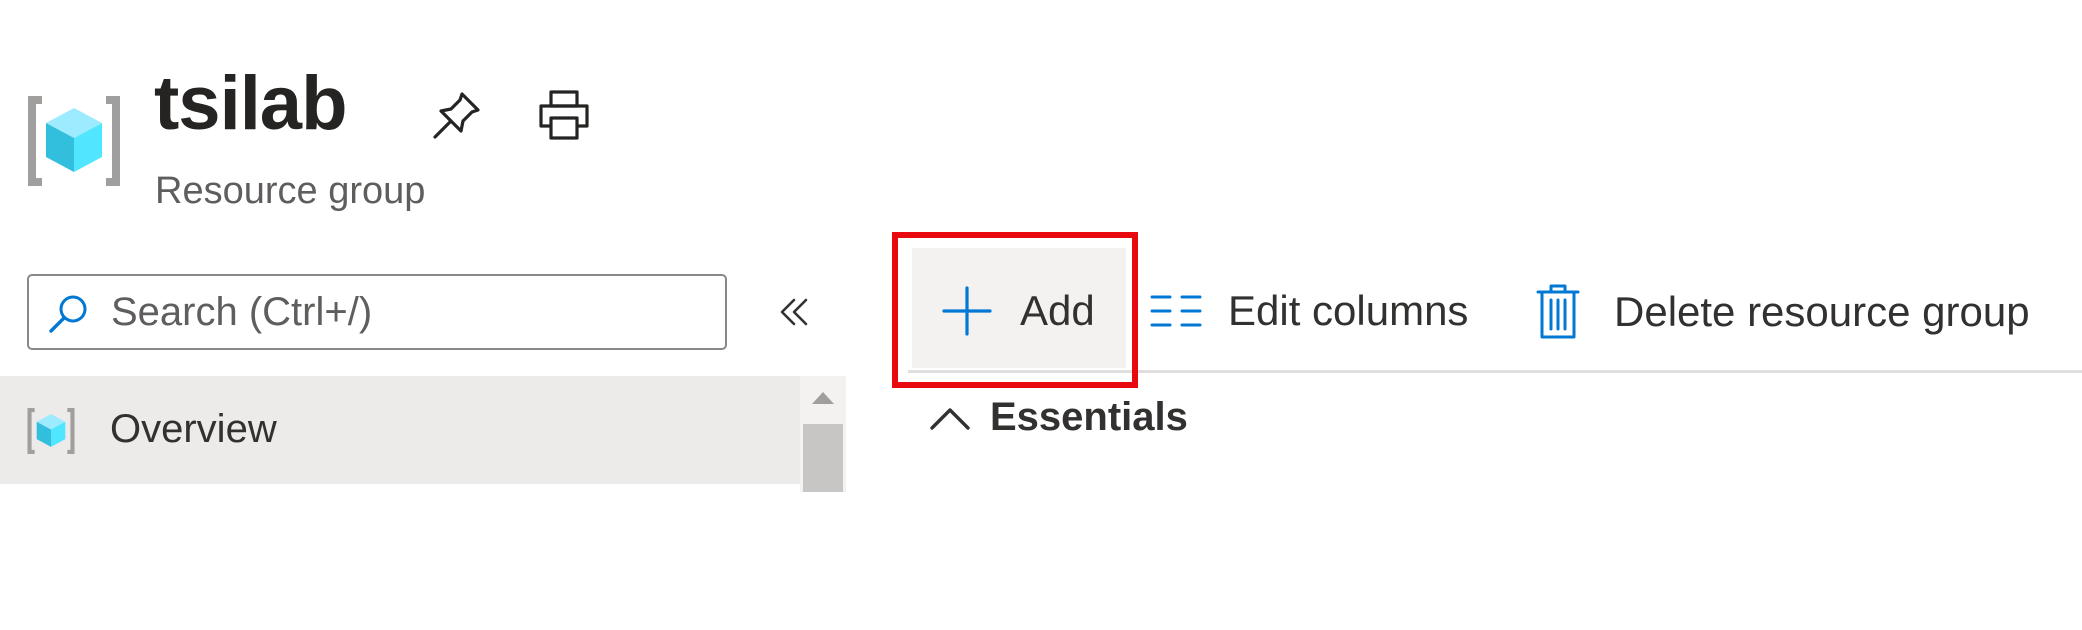 The height and width of the screenshot is (630, 2082). I want to click on pin-icon, so click(456, 115).